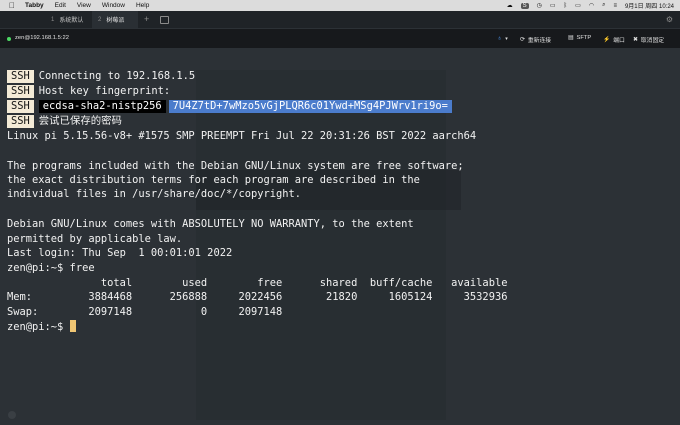 Image resolution: width=680 pixels, height=425 pixels. I want to click on reconnect-button: ⟳ 重新连接, so click(536, 40).